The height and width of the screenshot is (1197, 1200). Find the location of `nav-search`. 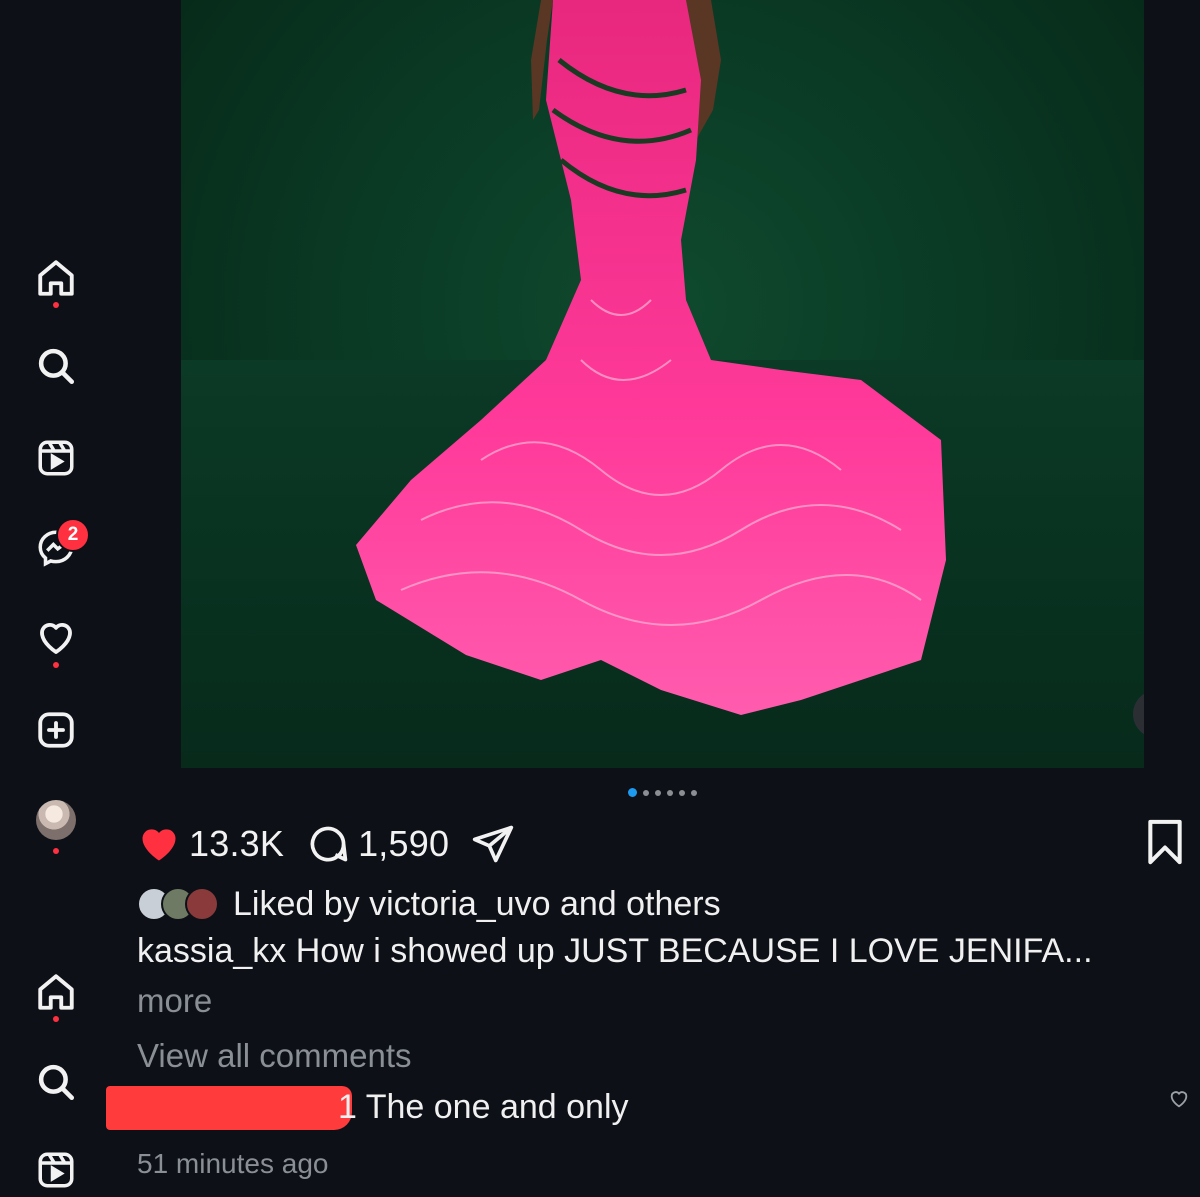

nav-search is located at coordinates (56, 366).